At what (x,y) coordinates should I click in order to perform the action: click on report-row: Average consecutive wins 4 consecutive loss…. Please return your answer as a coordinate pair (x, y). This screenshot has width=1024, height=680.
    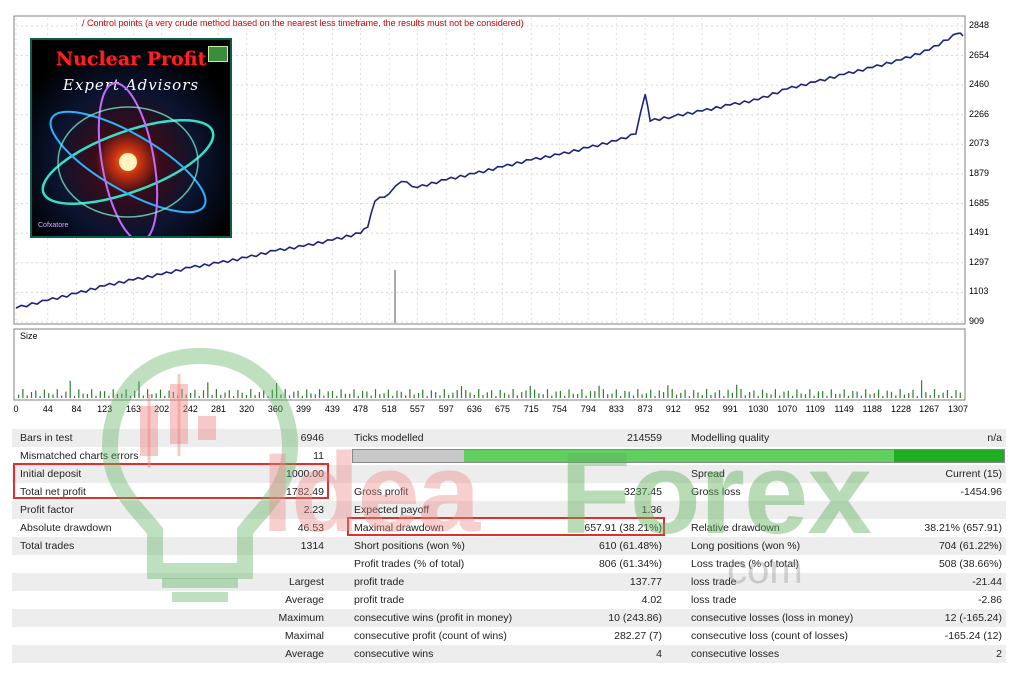
    Looking at the image, I should click on (509, 654).